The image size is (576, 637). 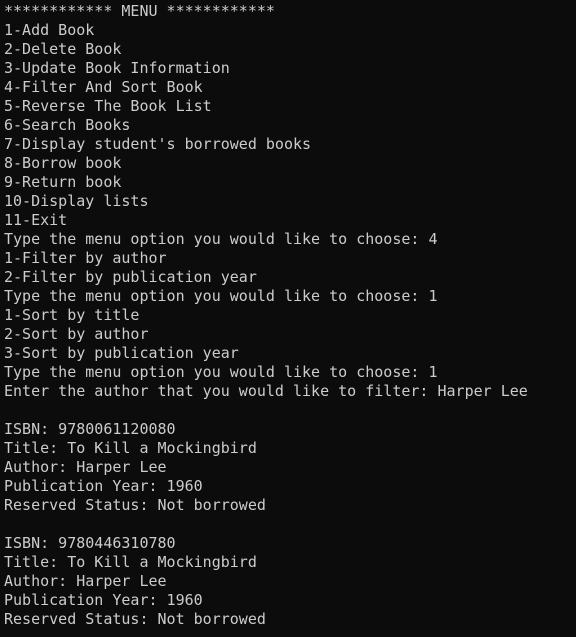 What do you see at coordinates (67, 125) in the screenshot?
I see `menu-item-search-books: 6-Search Books` at bounding box center [67, 125].